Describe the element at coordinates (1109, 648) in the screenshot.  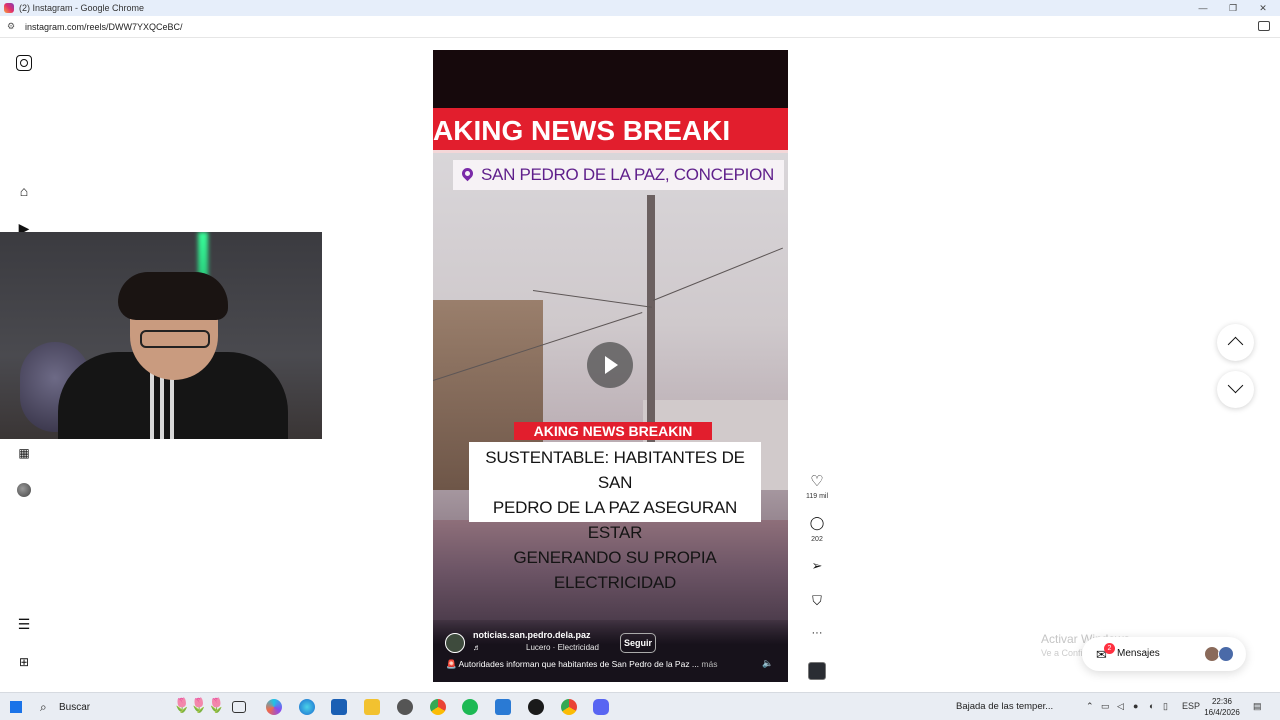
I see `unread-badge: 2` at that location.